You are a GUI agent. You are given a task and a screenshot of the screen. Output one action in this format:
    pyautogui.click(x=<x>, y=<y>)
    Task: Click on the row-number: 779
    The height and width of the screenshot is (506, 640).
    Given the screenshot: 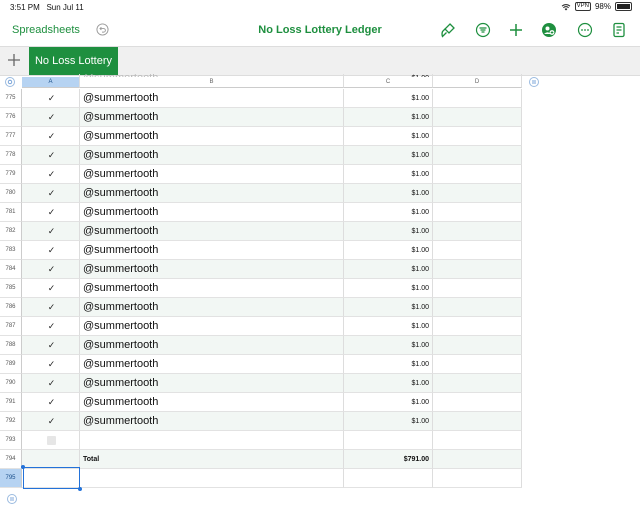 What is the action you would take?
    pyautogui.click(x=11, y=174)
    